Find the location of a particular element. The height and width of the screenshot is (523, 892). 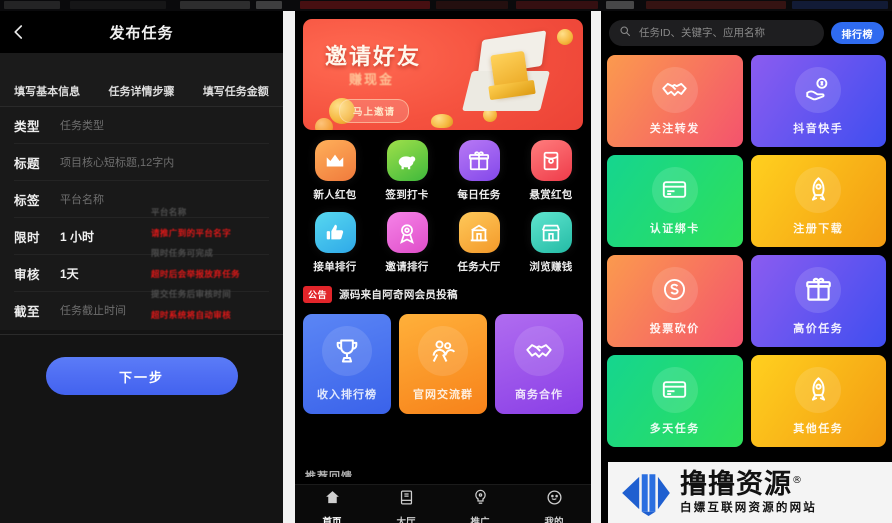

tab-label: 填写基本信息 is located at coordinates (47, 92).